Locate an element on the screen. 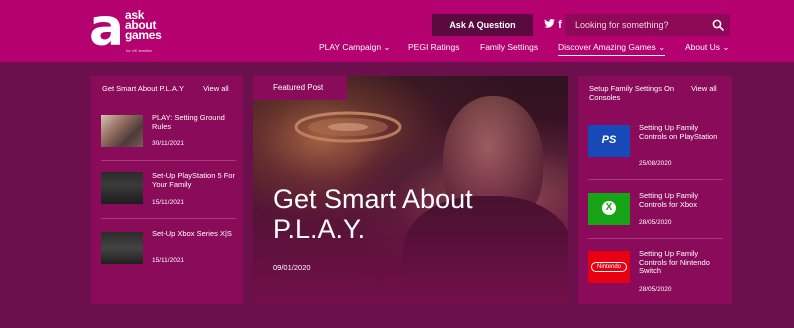  logo-tagline: for UK families is located at coordinates (139, 50).